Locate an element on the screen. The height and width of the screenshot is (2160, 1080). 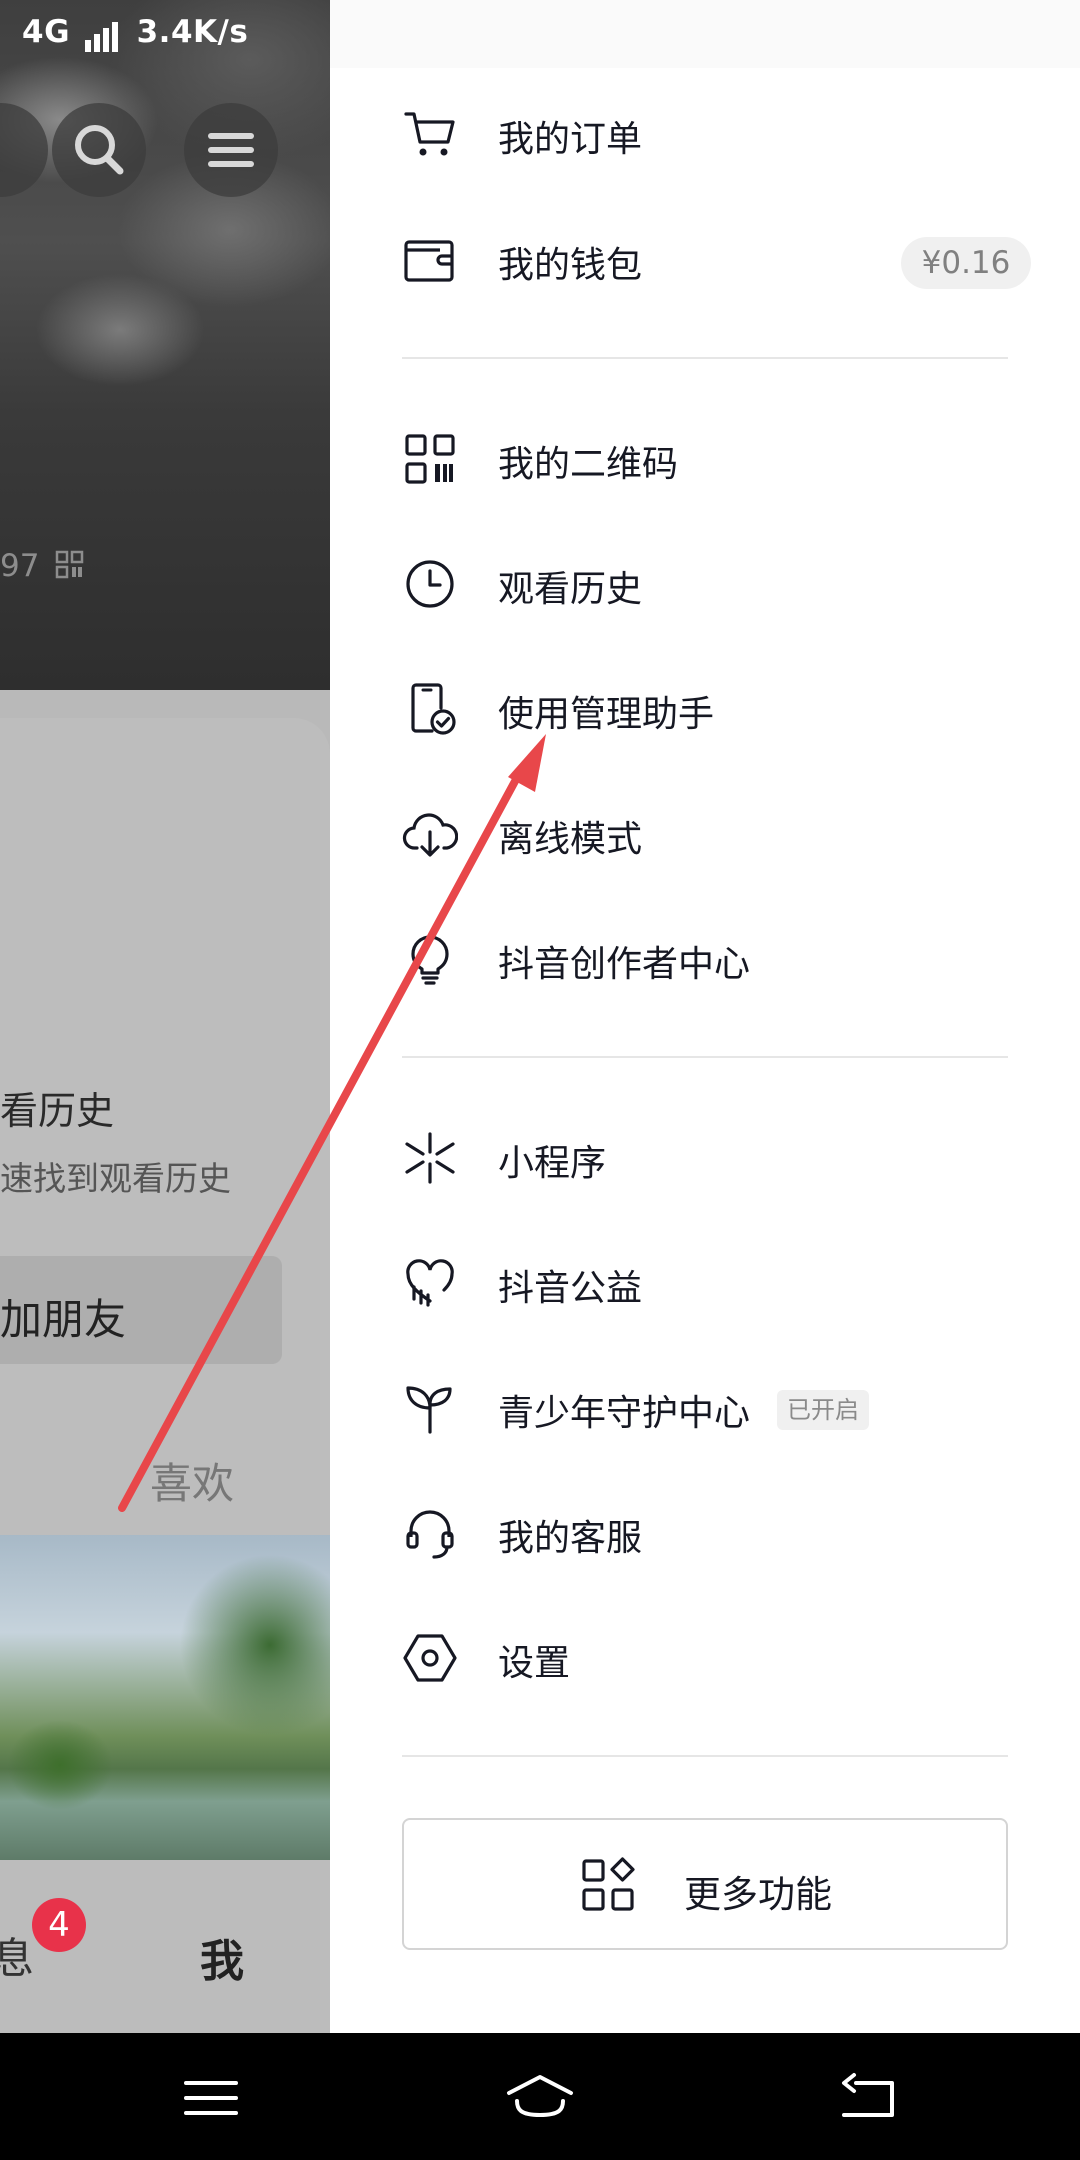
menu-item-label: 我的订单 is located at coordinates (570, 139).